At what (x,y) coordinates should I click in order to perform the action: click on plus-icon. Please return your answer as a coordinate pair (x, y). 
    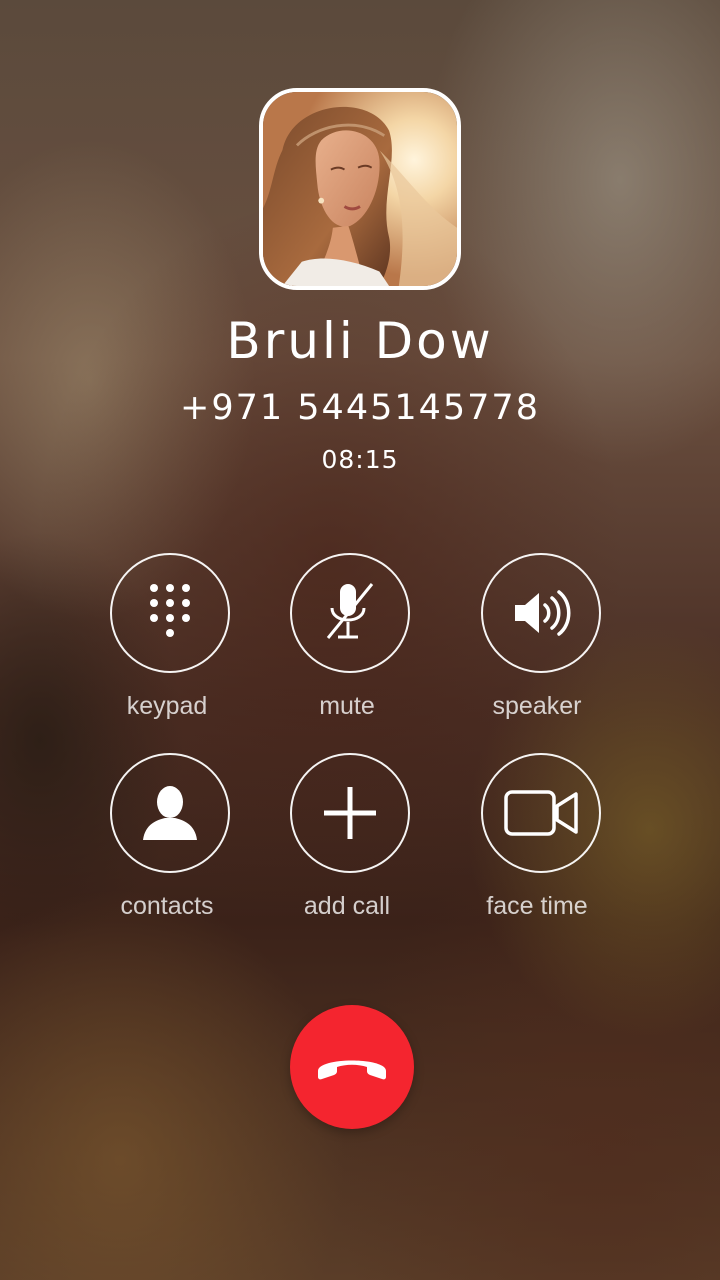
    Looking at the image, I should click on (350, 813).